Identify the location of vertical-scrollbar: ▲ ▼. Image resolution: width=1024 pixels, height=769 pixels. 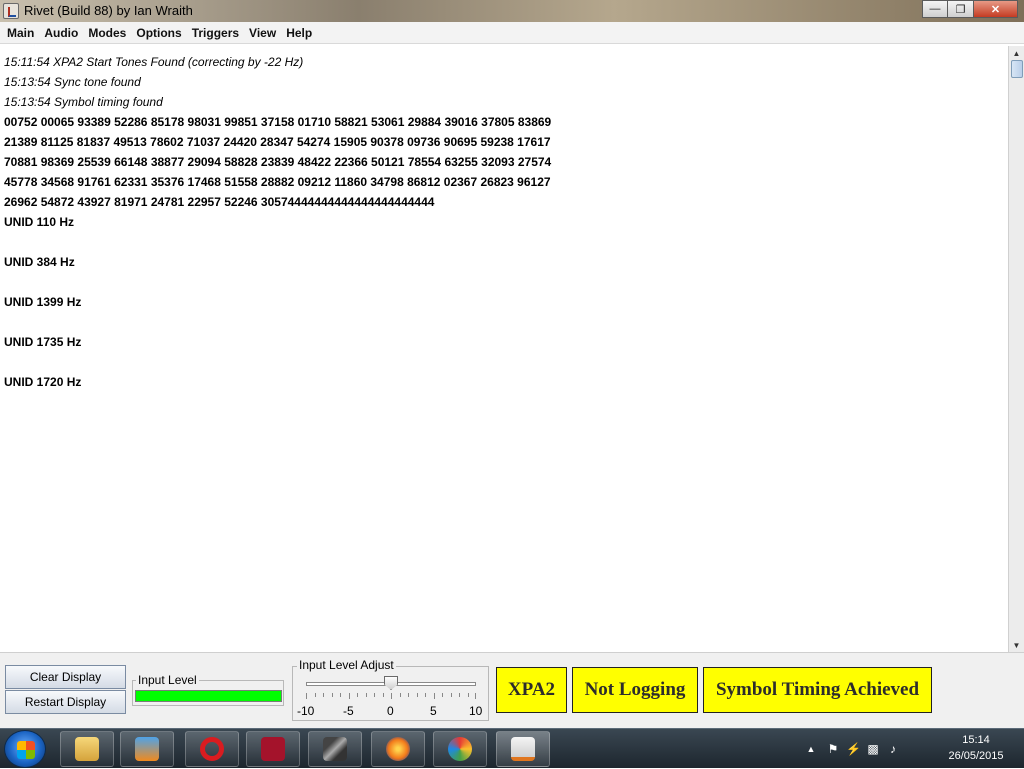
(1016, 349).